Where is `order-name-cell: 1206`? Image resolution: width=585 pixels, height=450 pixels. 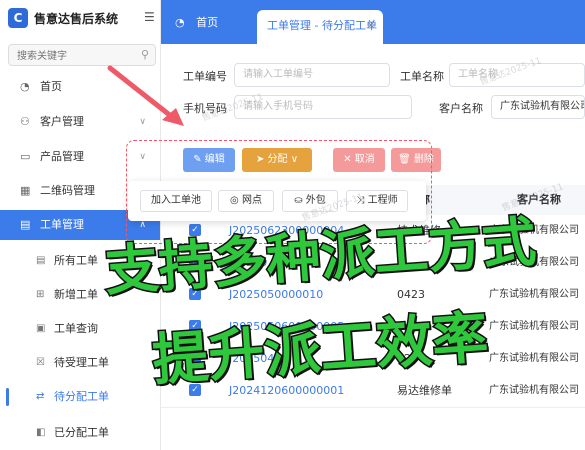 order-name-cell: 1206 is located at coordinates (411, 358).